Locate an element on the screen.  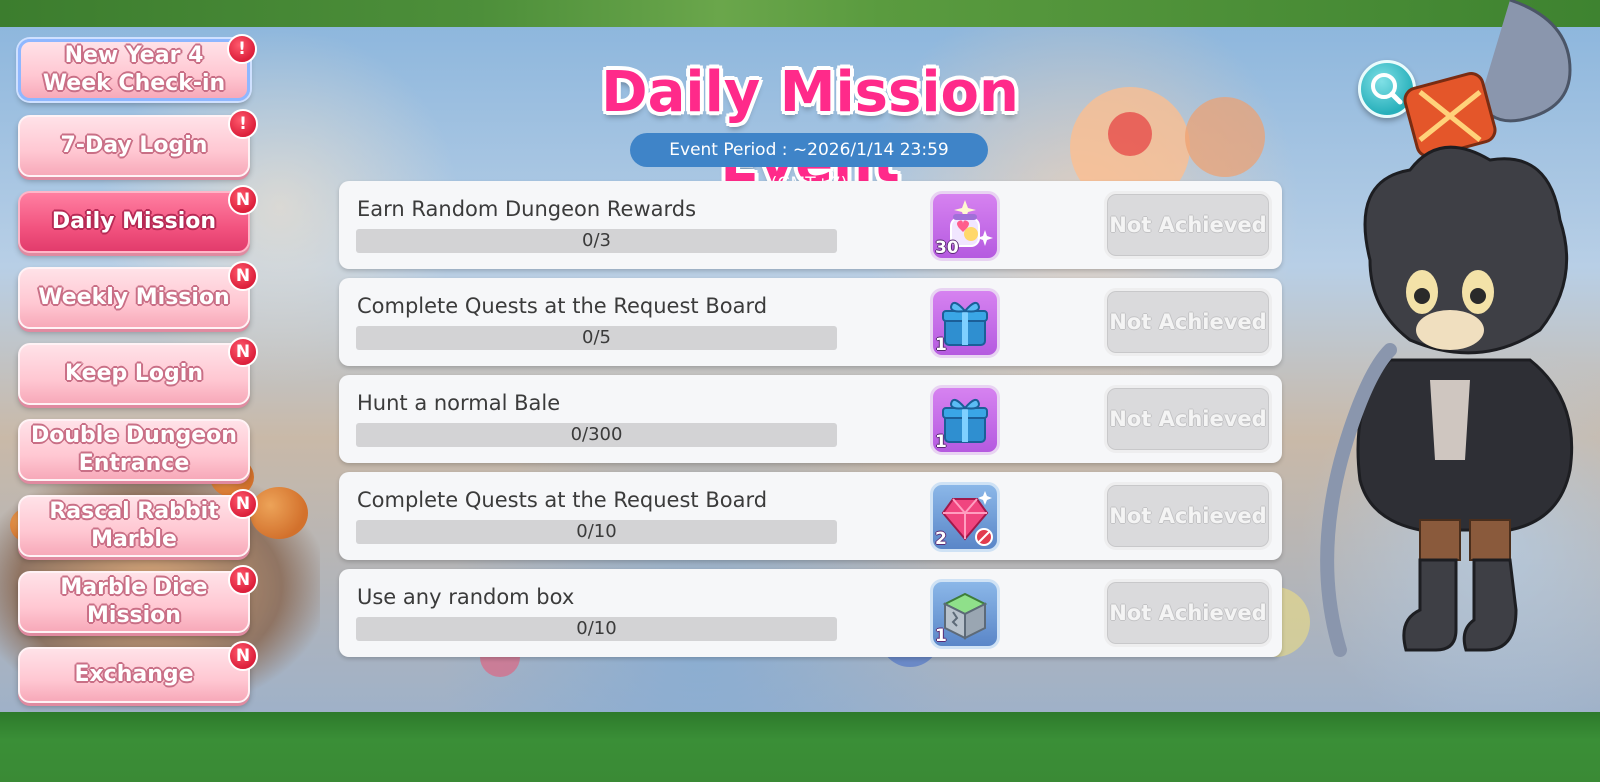
sidebar-item-label: Exchange is located at coordinates (134, 674).